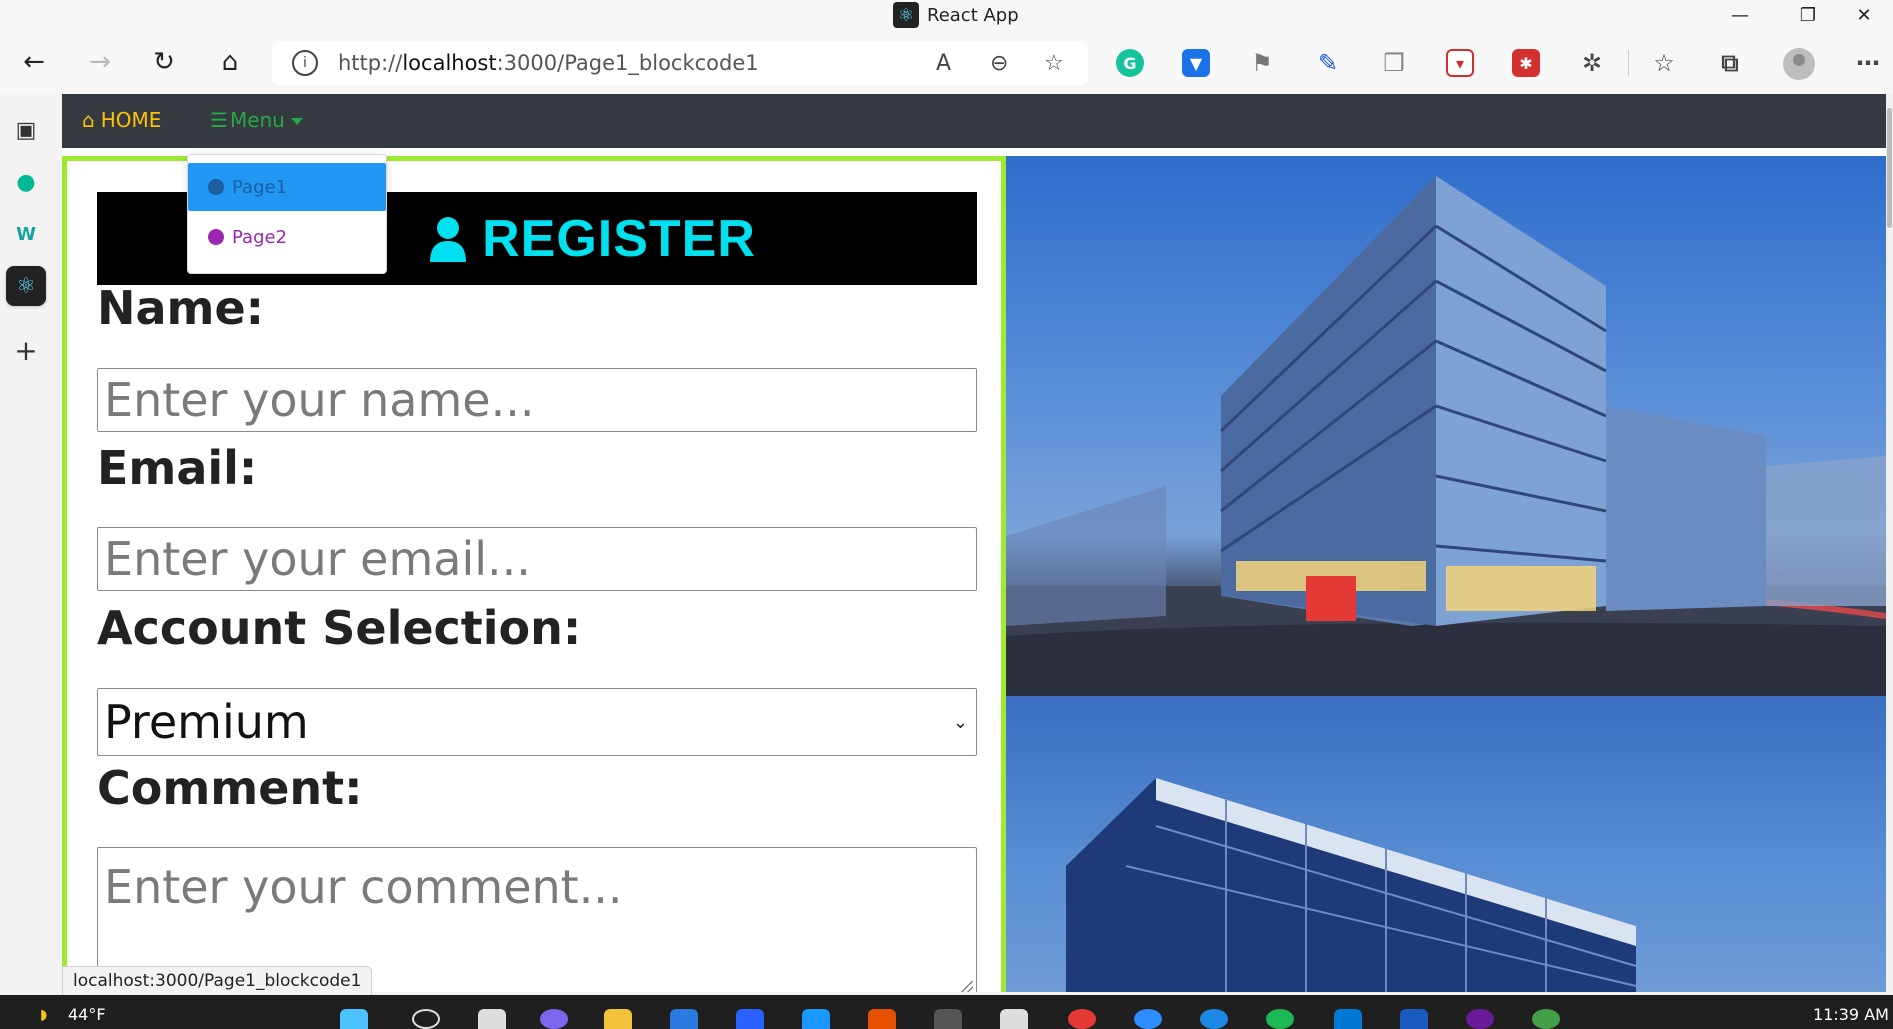 The image size is (1893, 1029). Describe the element at coordinates (999, 63) in the screenshot. I see `zoom-out-icon: ⊖` at that location.